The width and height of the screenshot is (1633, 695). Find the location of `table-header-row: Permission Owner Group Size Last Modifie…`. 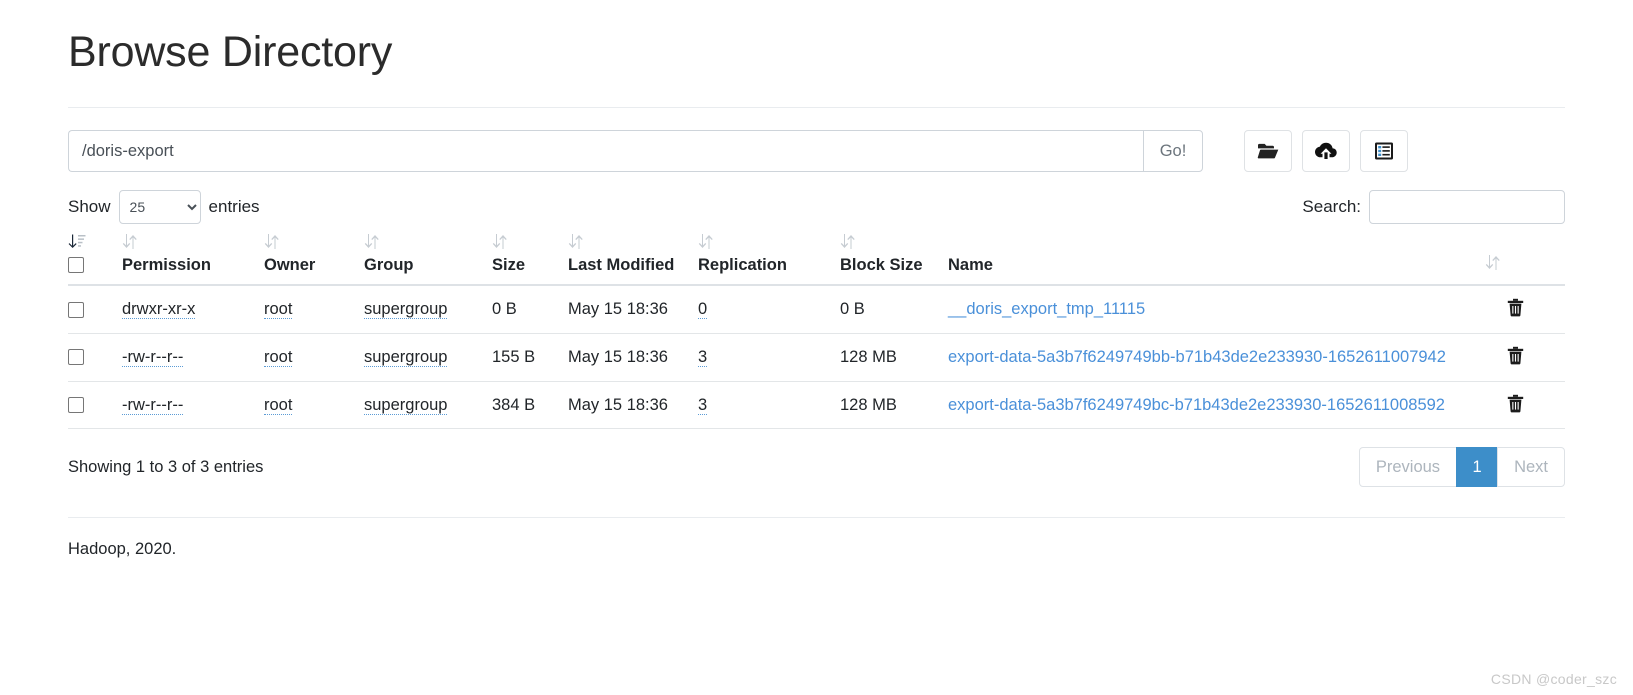

table-header-row: Permission Owner Group Size Last Modifie… is located at coordinates (816, 260).